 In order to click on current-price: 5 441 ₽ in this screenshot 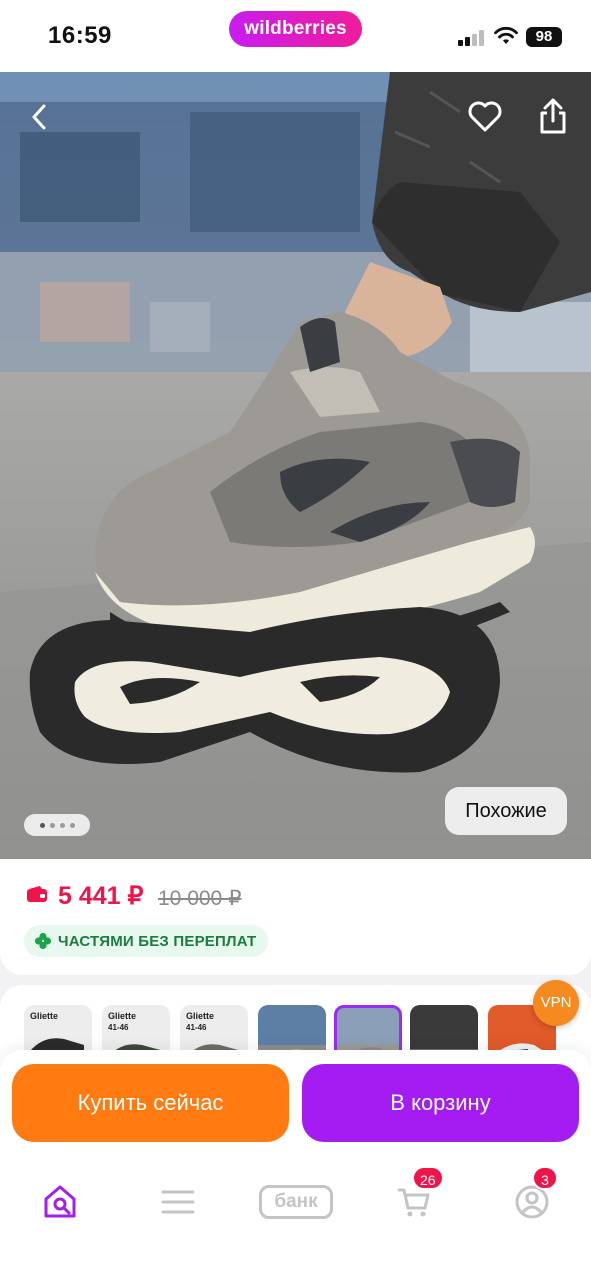, I will do `click(101, 896)`.